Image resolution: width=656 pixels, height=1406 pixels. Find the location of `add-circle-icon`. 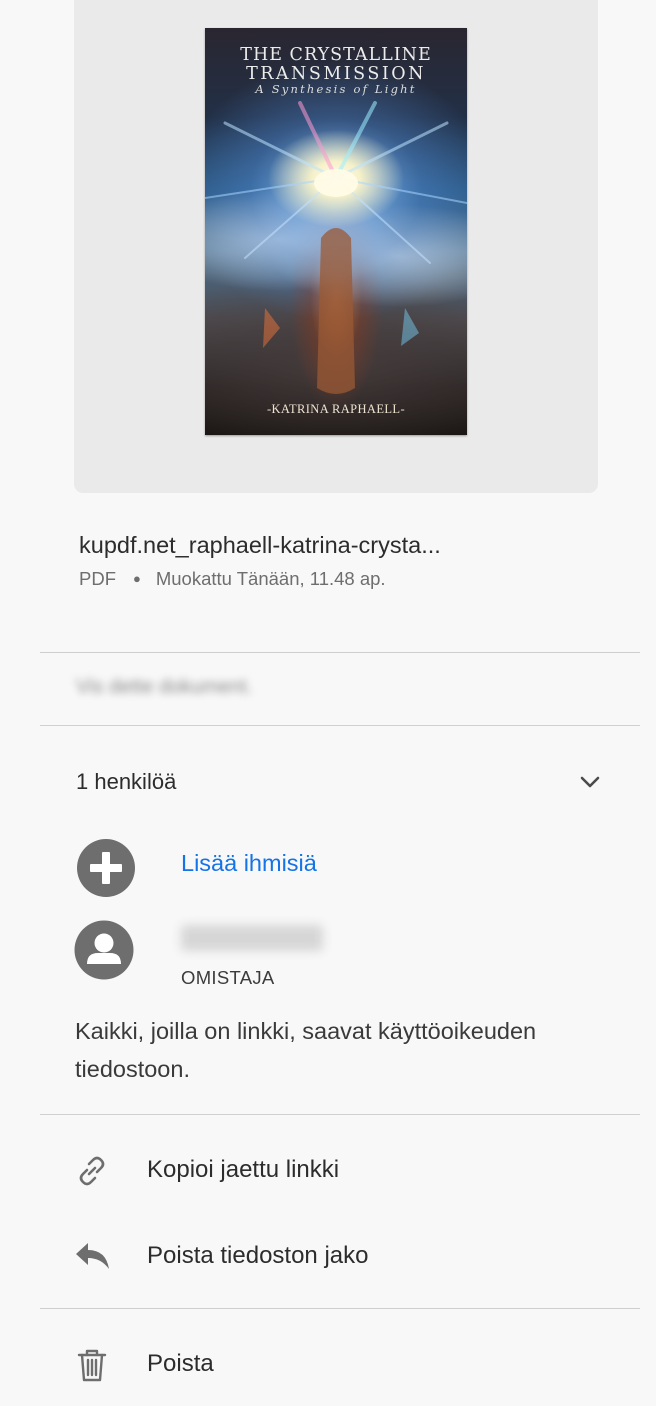

add-circle-icon is located at coordinates (106, 868).